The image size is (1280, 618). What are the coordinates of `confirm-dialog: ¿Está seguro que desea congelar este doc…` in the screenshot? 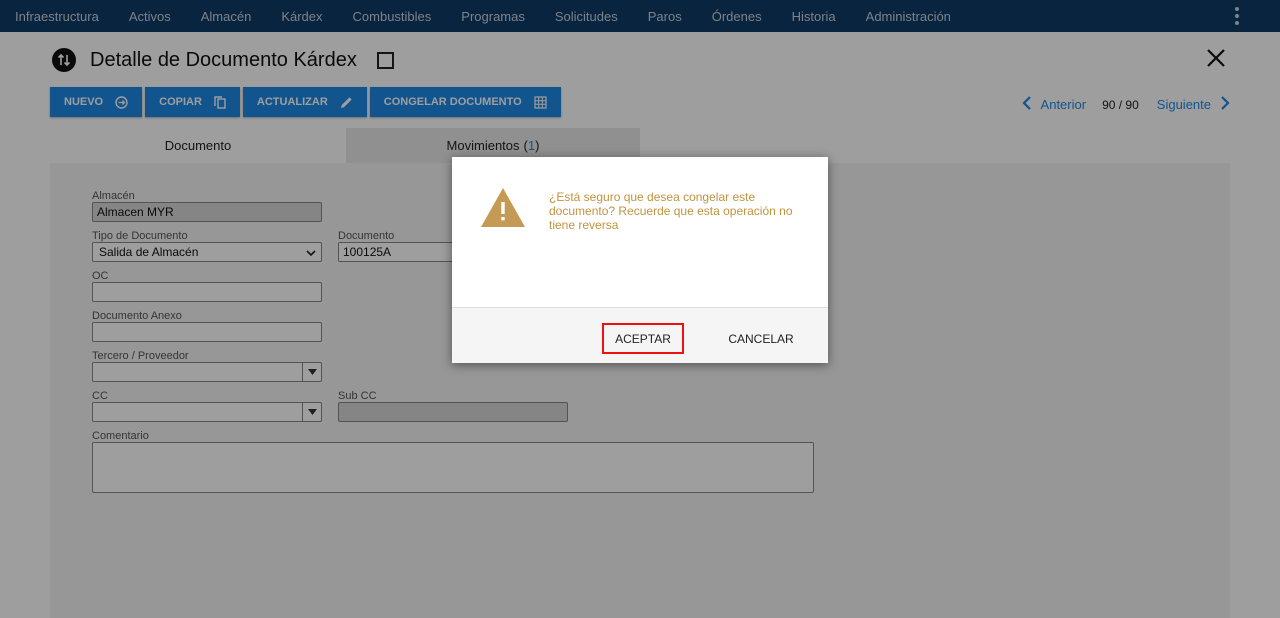 It's located at (640, 260).